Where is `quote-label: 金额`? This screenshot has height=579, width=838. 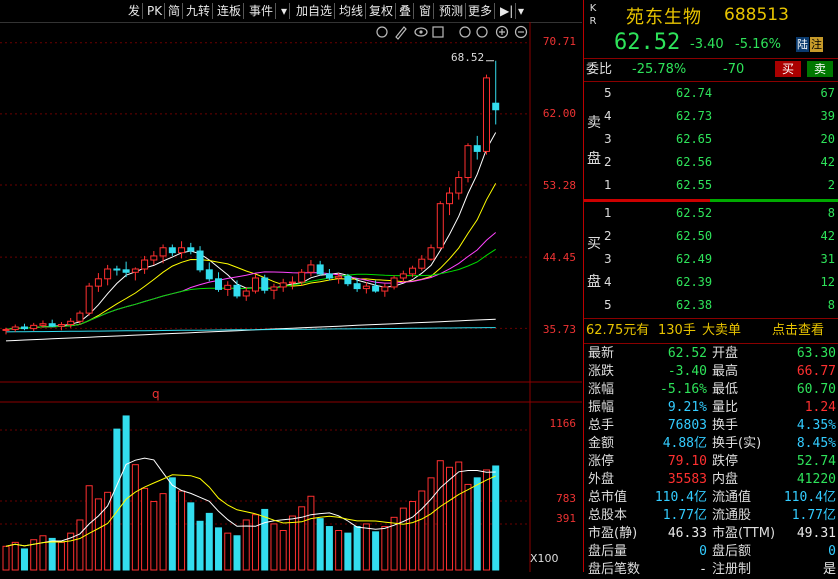 quote-label: 金额 is located at coordinates (601, 443).